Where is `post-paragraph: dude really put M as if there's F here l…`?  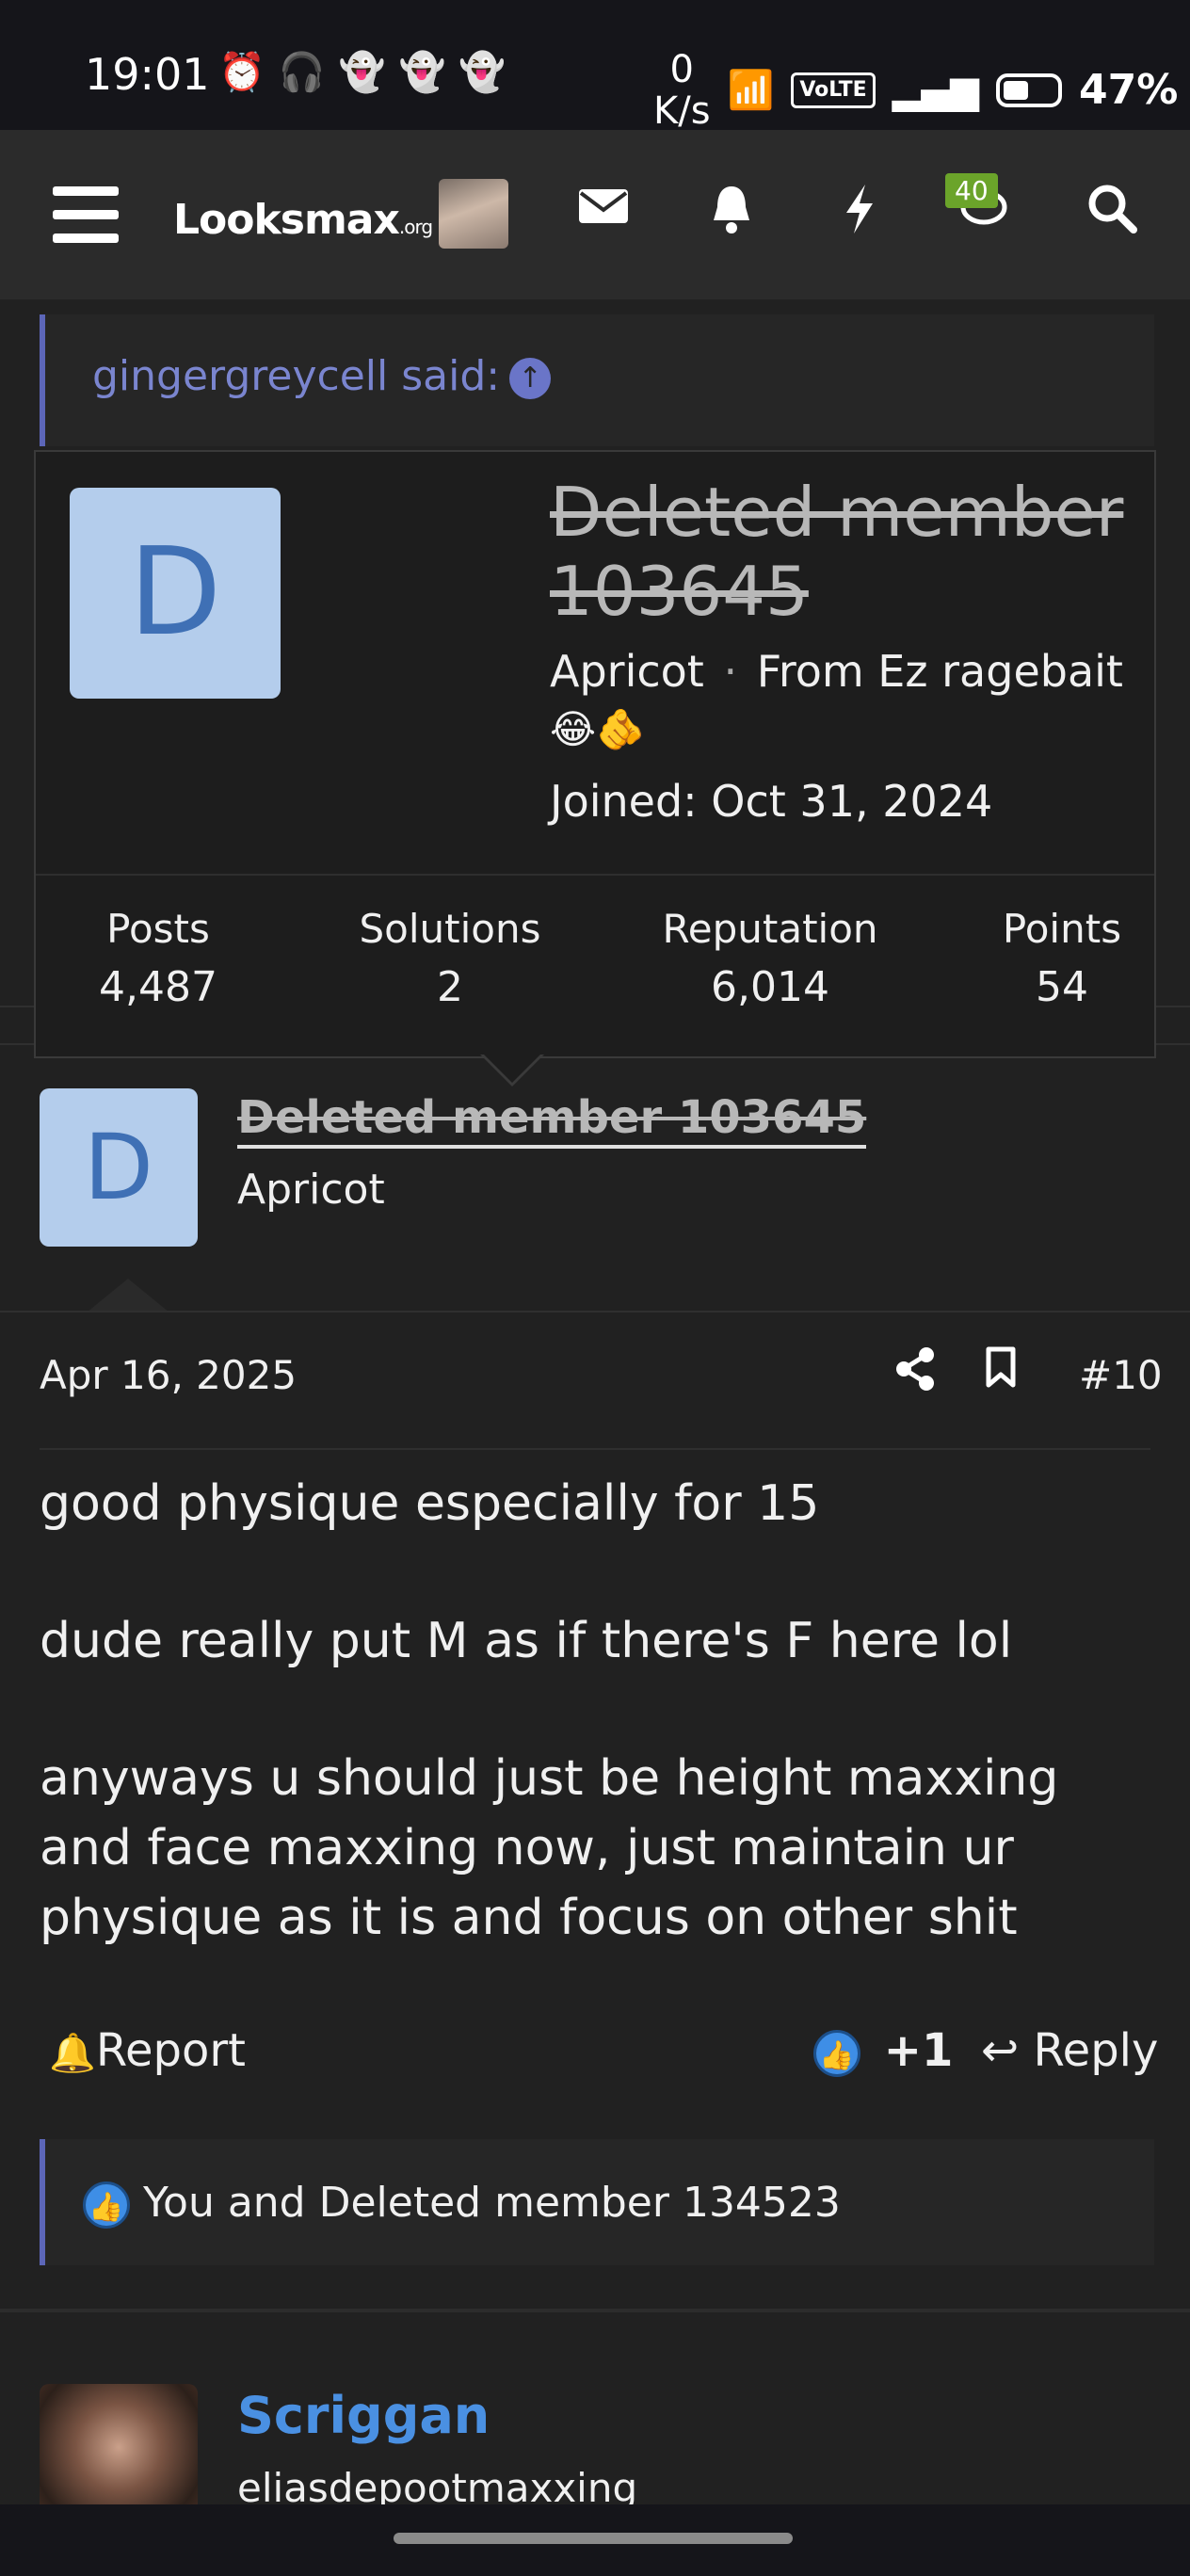 post-paragraph: dude really put M as if there's F here l… is located at coordinates (526, 1641).